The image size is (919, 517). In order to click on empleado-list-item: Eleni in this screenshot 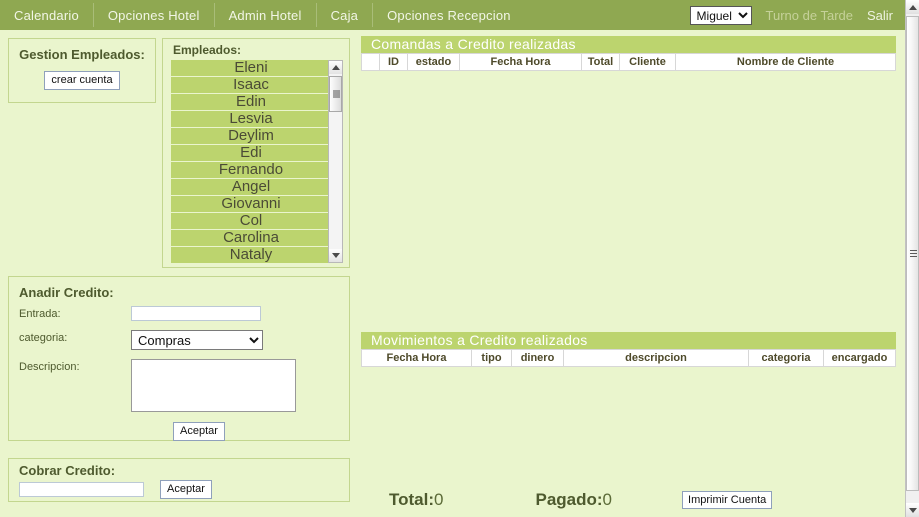, I will do `click(251, 68)`.